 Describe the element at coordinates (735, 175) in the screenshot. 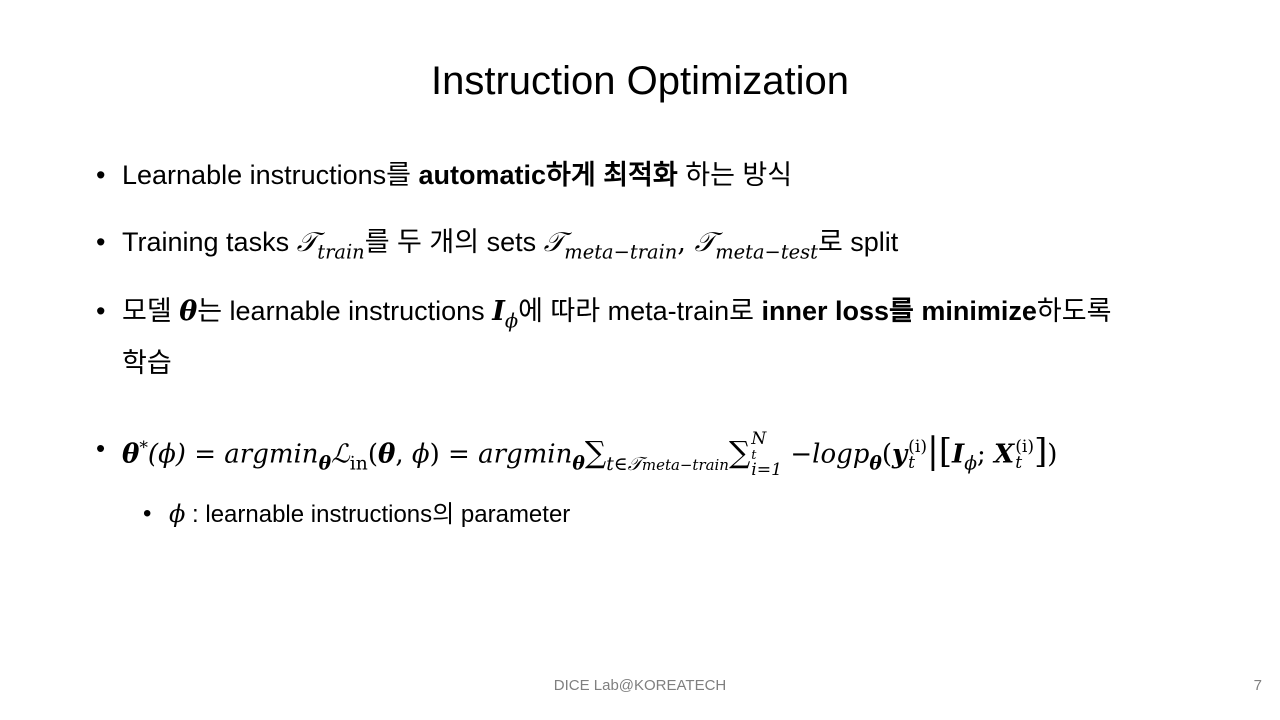

I see `bullet-1-part-3: 하는 방식` at that location.